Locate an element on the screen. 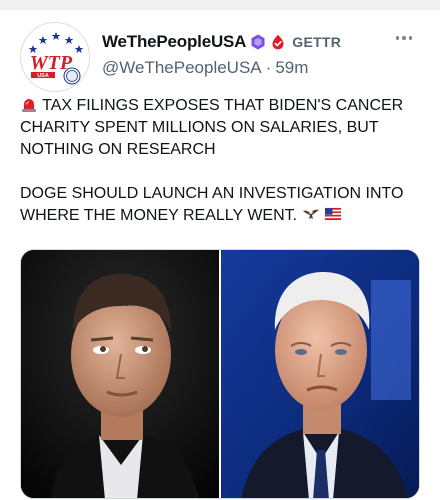  more-options-icon is located at coordinates (397, 38).